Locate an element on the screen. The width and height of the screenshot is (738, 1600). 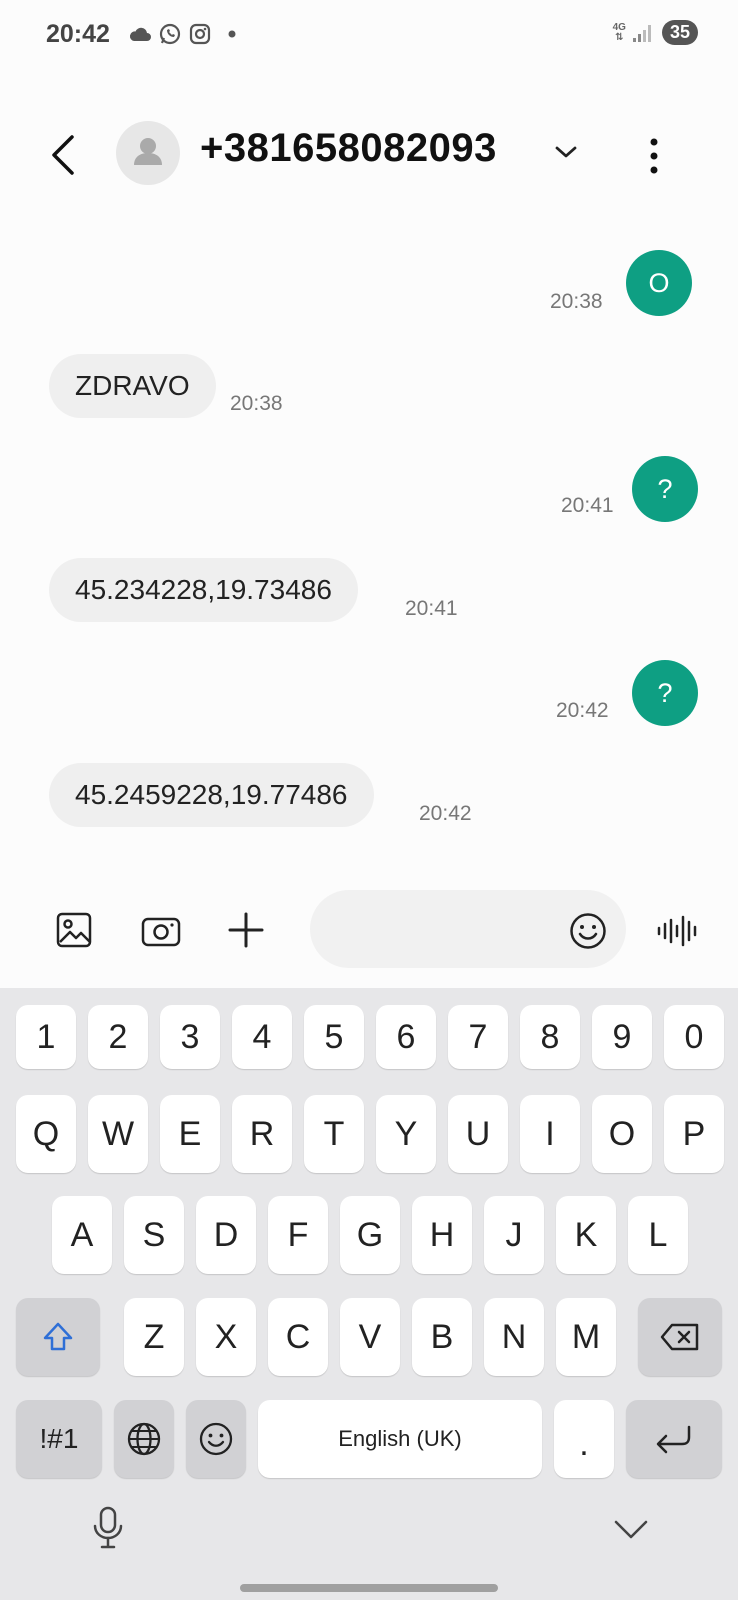
key-y: Y is located at coordinates (406, 1134).